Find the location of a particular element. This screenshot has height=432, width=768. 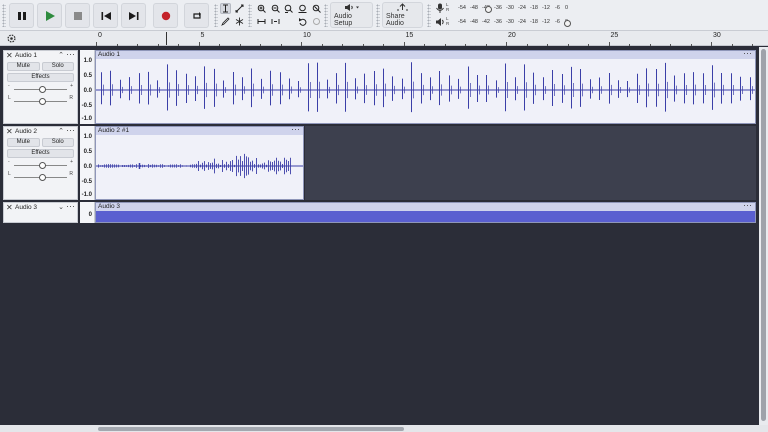

share-audio-button: Share Audio is located at coordinates (402, 15).